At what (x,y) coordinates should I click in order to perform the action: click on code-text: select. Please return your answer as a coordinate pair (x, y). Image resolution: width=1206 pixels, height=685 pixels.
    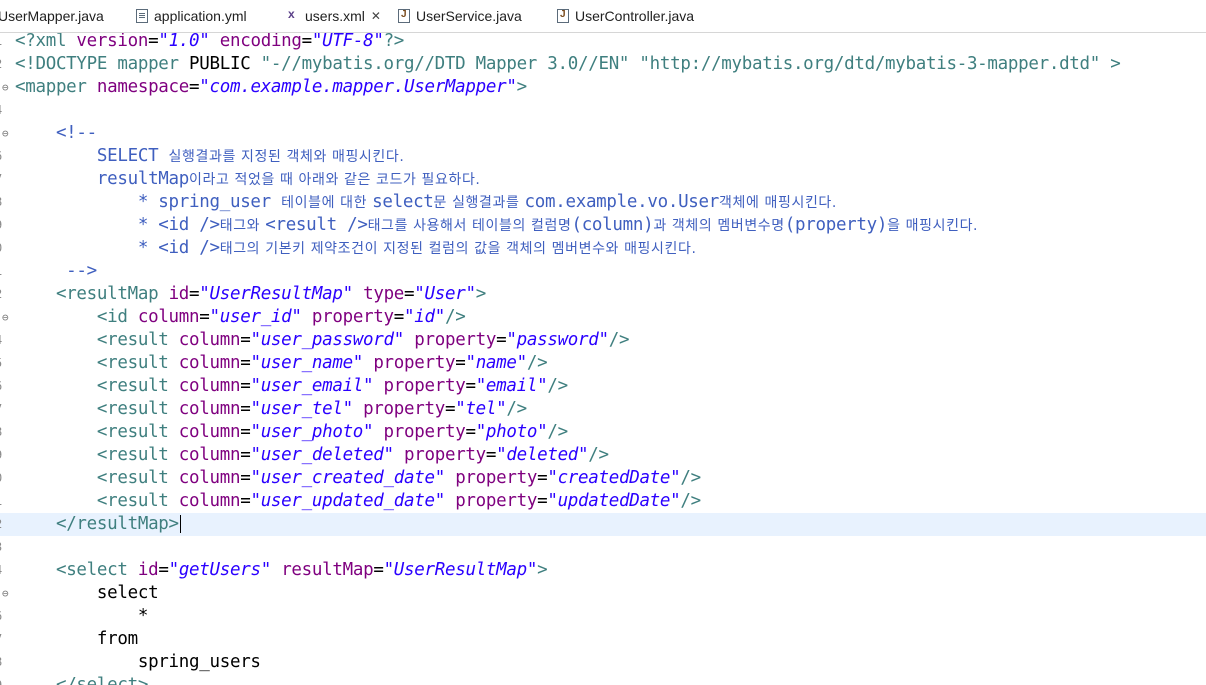
    Looking at the image, I should click on (87, 593).